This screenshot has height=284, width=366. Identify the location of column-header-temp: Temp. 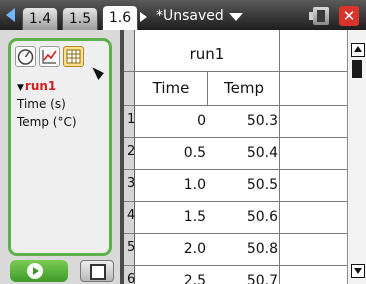
(244, 88).